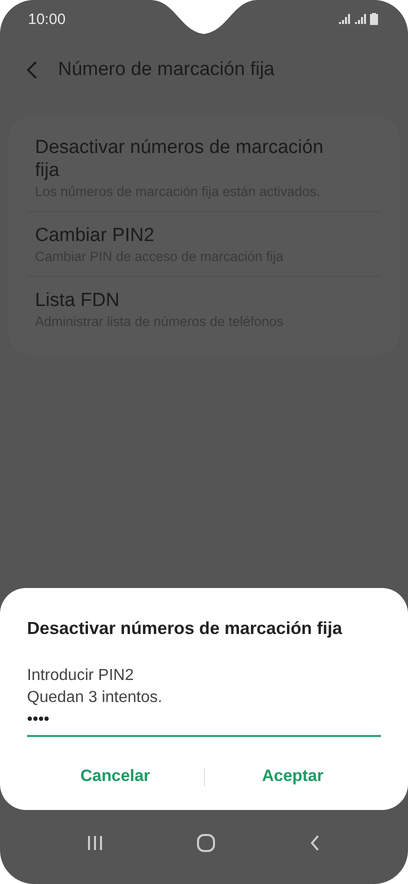 Image resolution: width=408 pixels, height=884 pixels. I want to click on dialog-button: Aceptar, so click(292, 776).